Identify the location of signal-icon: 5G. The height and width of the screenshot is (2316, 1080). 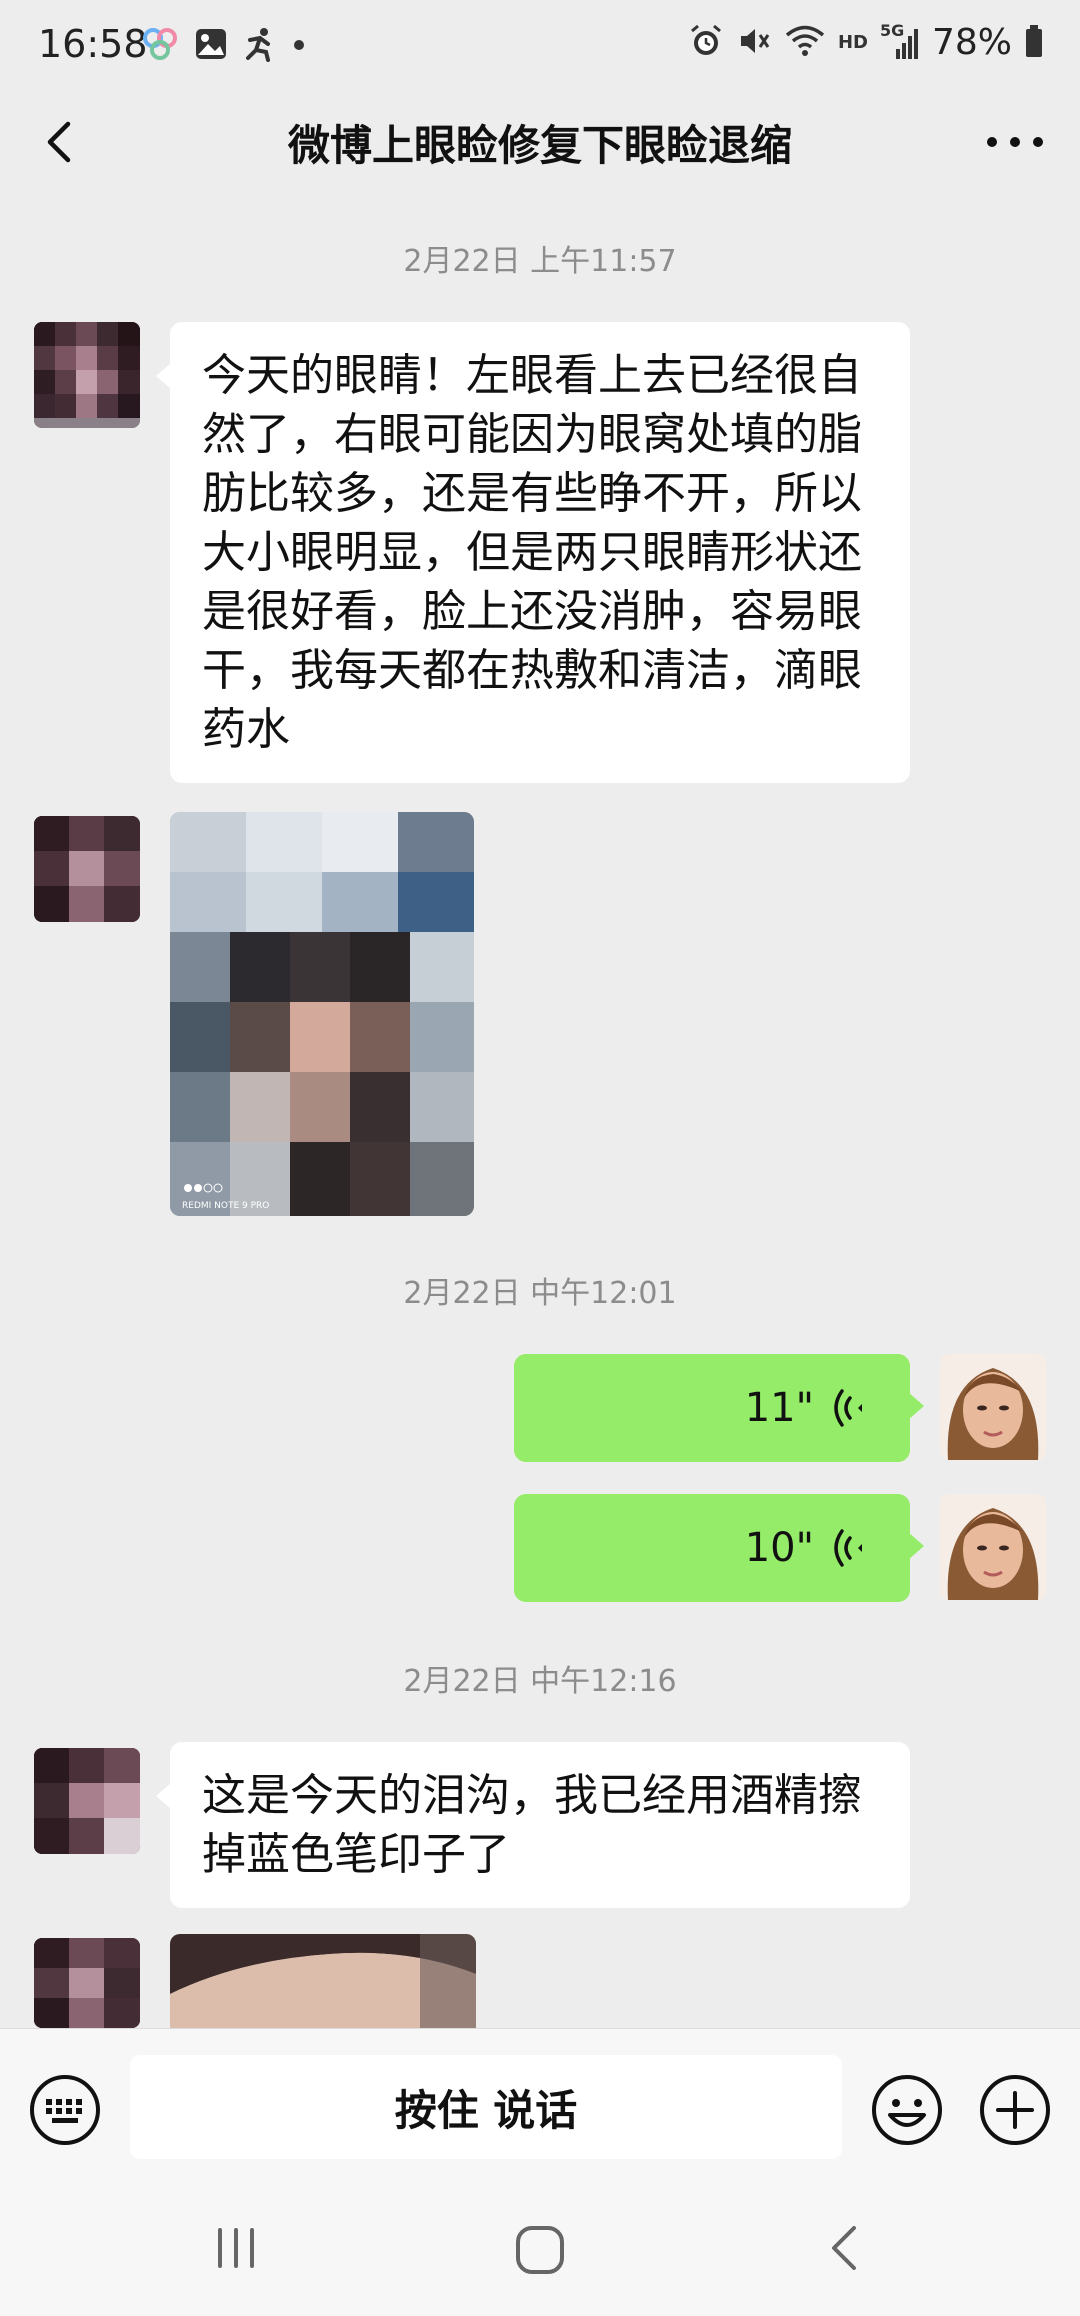
(900, 41).